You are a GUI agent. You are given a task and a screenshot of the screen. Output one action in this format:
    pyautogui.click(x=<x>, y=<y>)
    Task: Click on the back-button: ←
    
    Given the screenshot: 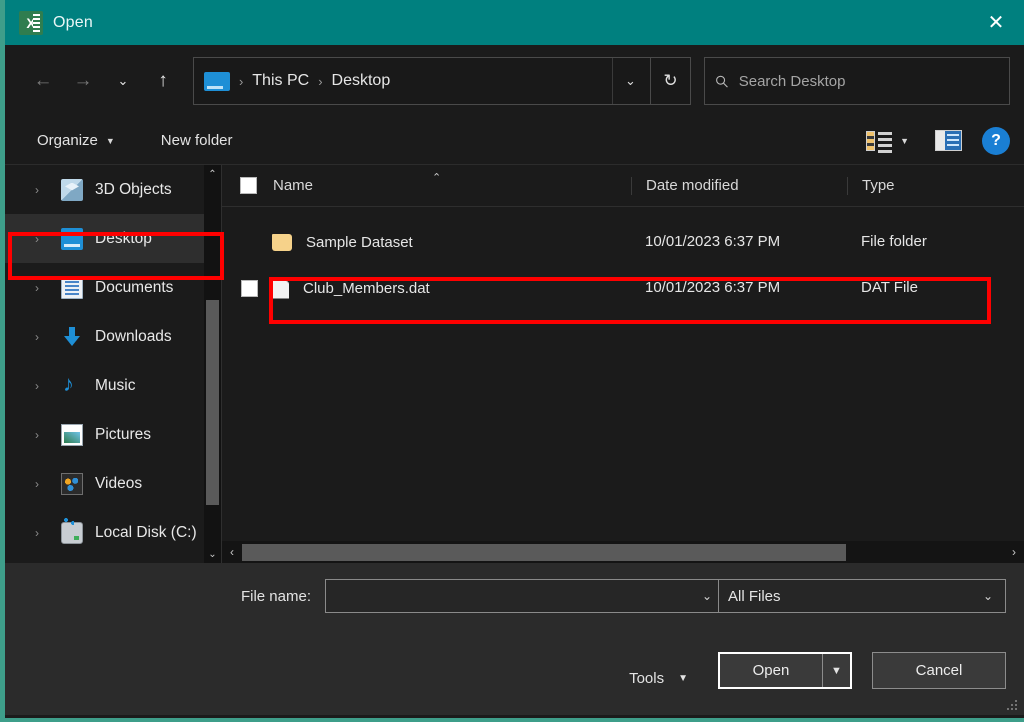 What is the action you would take?
    pyautogui.click(x=43, y=81)
    